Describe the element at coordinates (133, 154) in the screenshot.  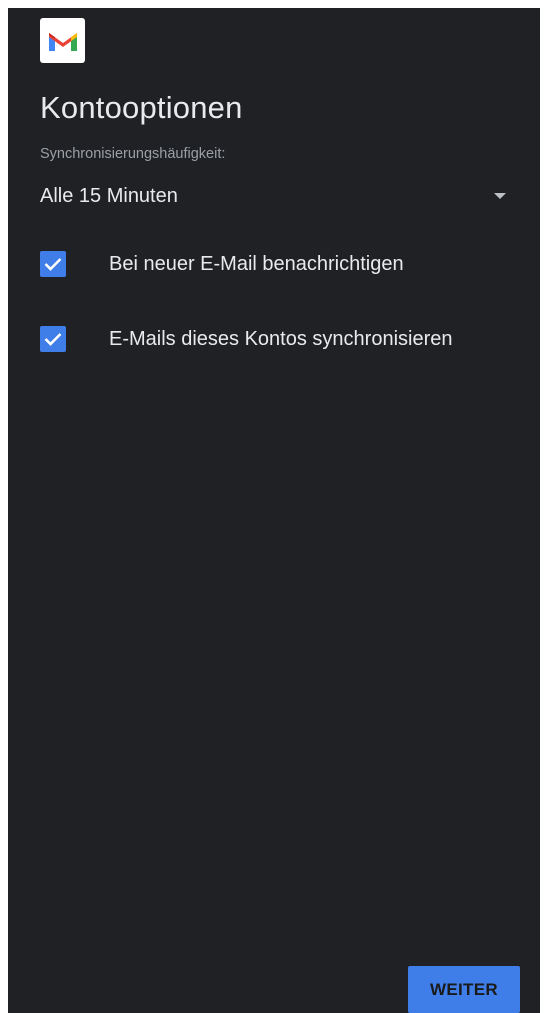
I see `sync-frequency-label: Synchronisierungshäufigkeit:` at that location.